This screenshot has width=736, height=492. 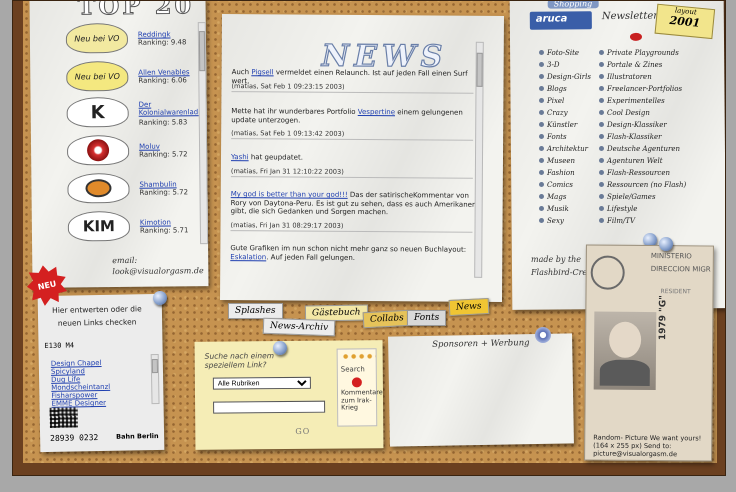 What do you see at coordinates (240, 157) in the screenshot?
I see `news-link: Yashi` at bounding box center [240, 157].